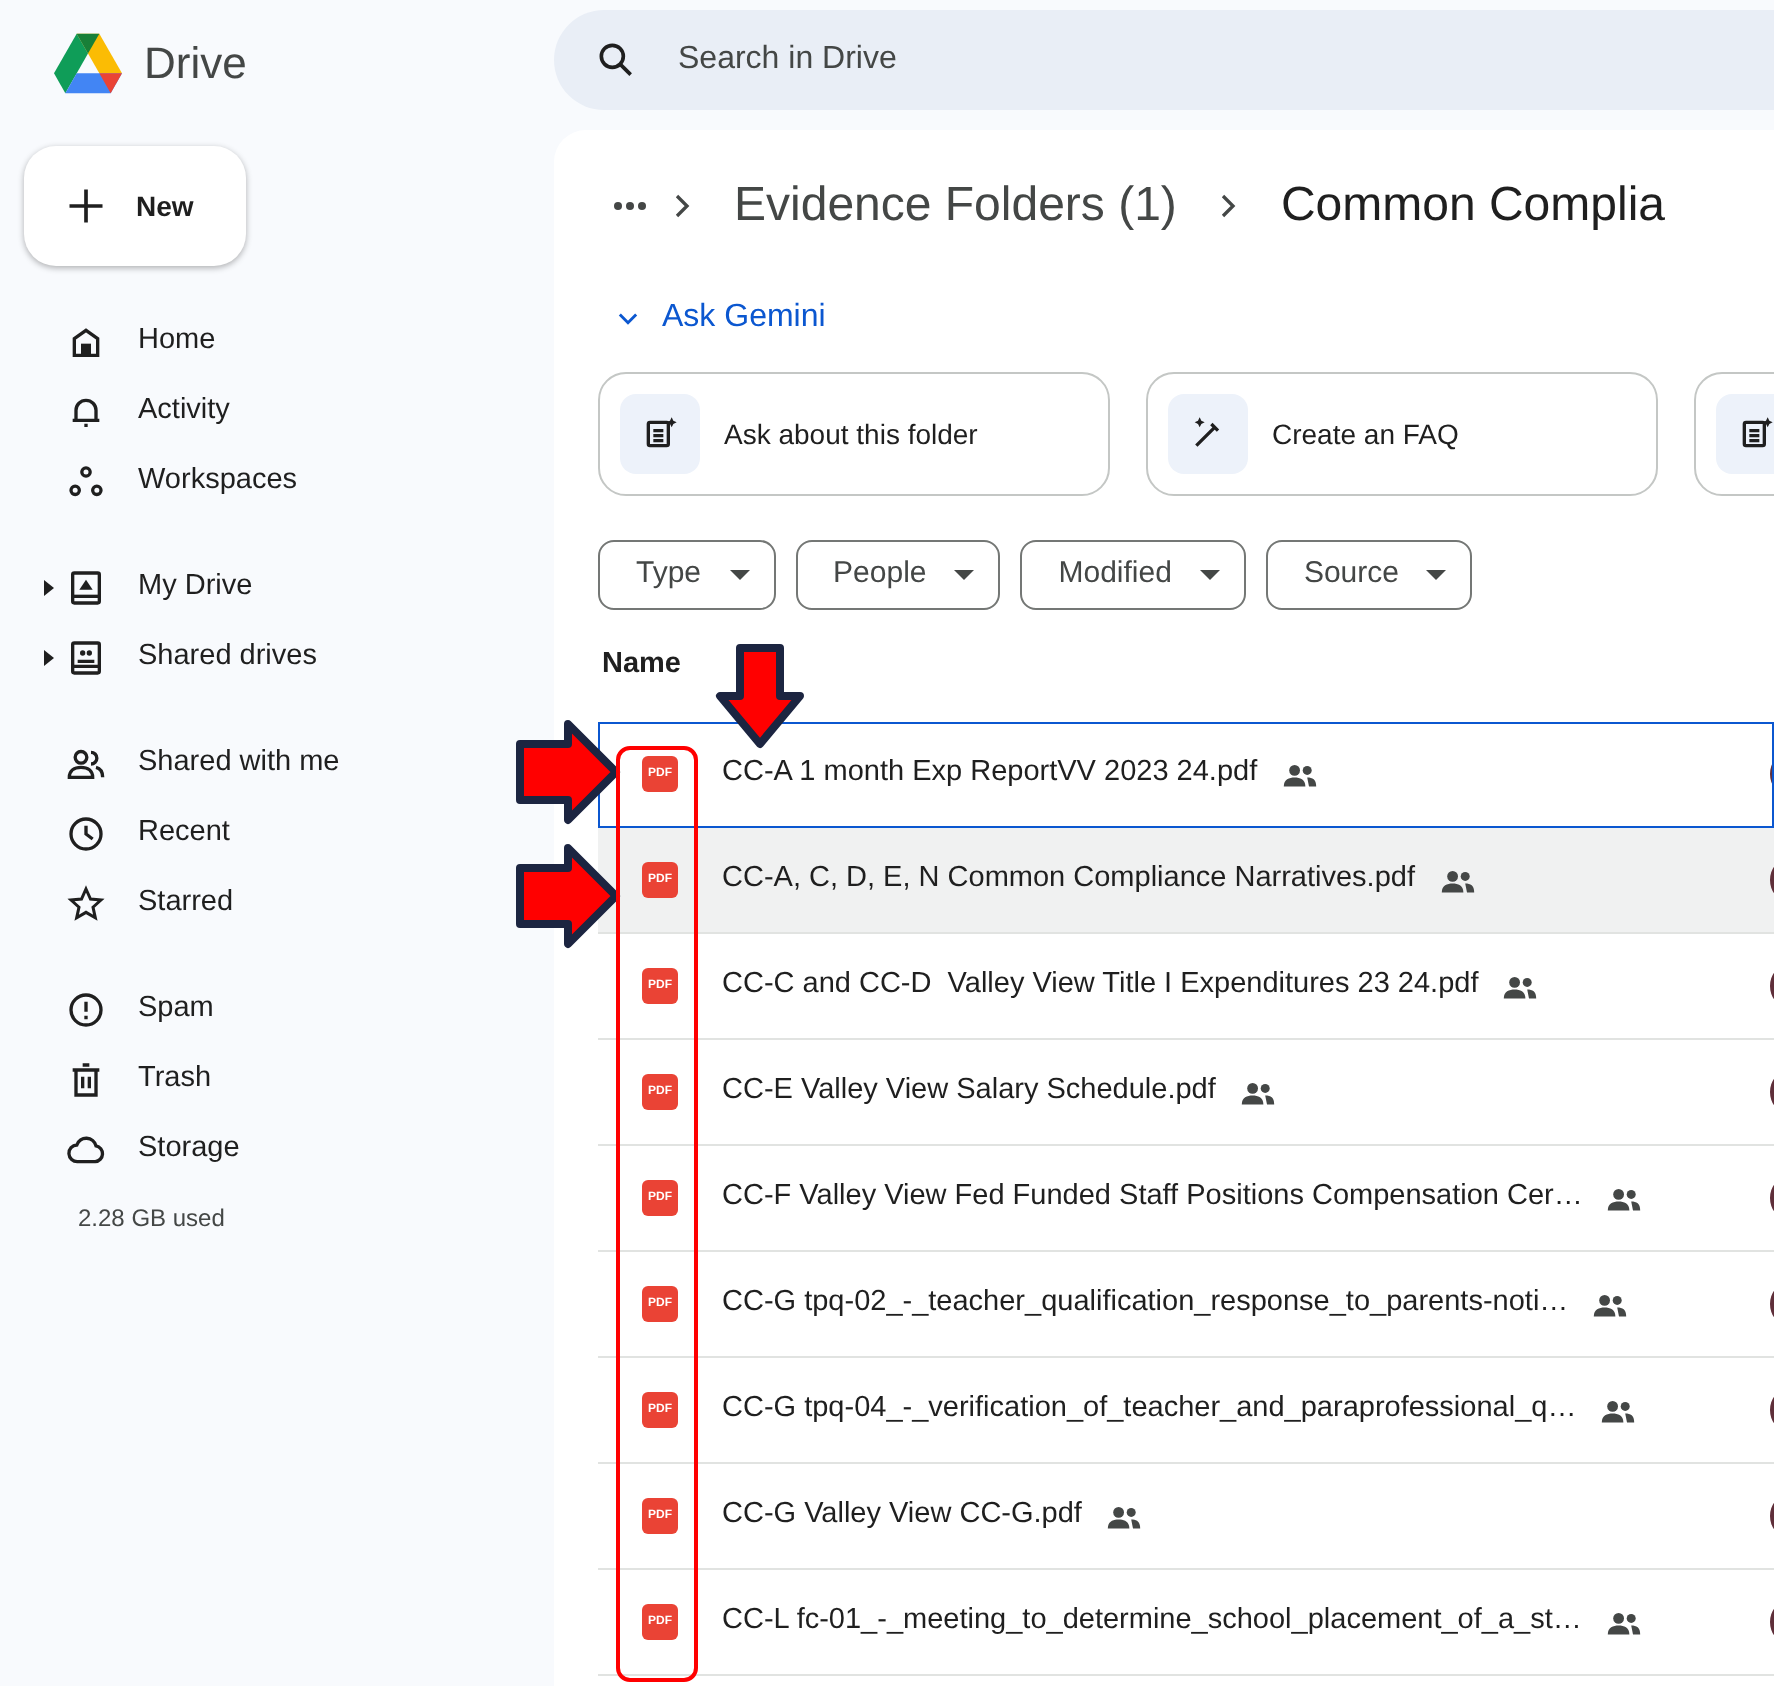 The height and width of the screenshot is (1686, 1774). Describe the element at coordinates (990, 773) in the screenshot. I see `file-name: CC-A 1 month Exp ReportVV 2023 24.pdf` at that location.